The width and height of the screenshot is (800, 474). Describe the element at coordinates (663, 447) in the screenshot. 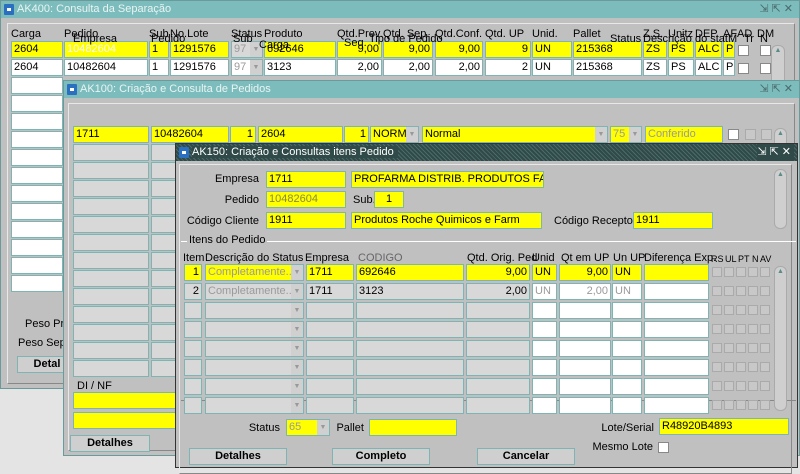

I see `mesmo-lote-checkbox` at that location.